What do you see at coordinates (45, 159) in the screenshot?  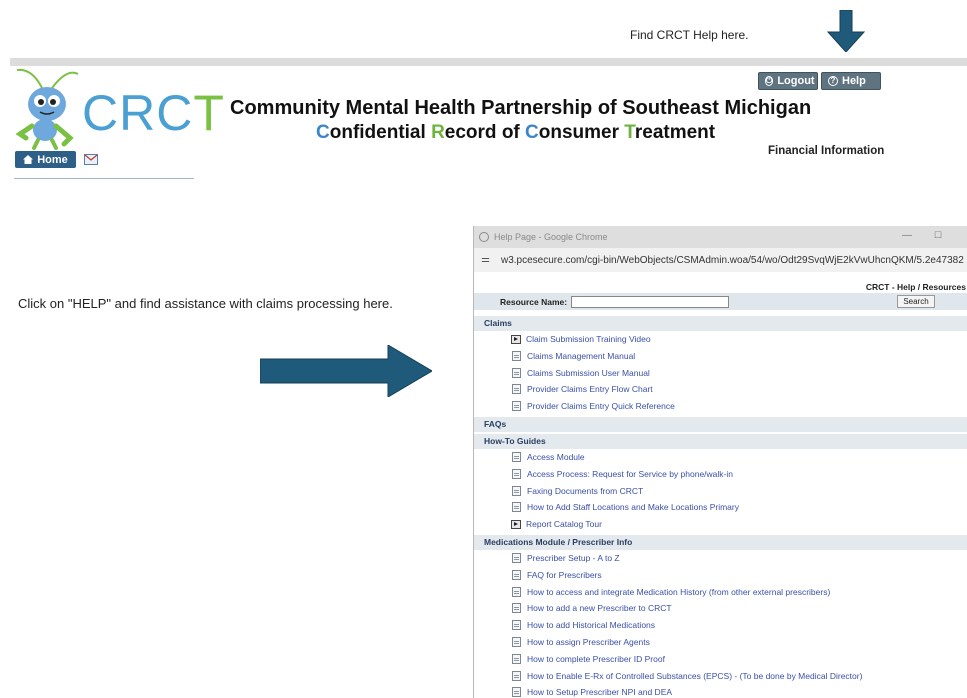 I see `home-button: Home` at bounding box center [45, 159].